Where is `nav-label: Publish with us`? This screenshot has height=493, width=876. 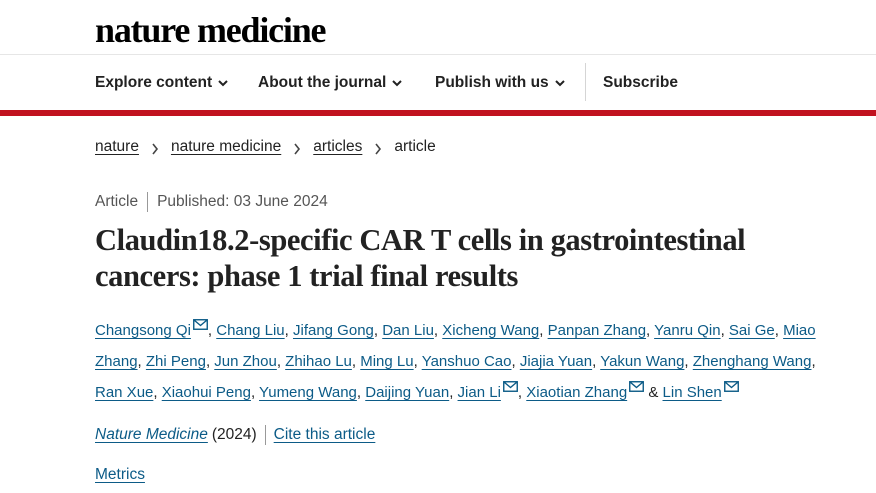 nav-label: Publish with us is located at coordinates (492, 82).